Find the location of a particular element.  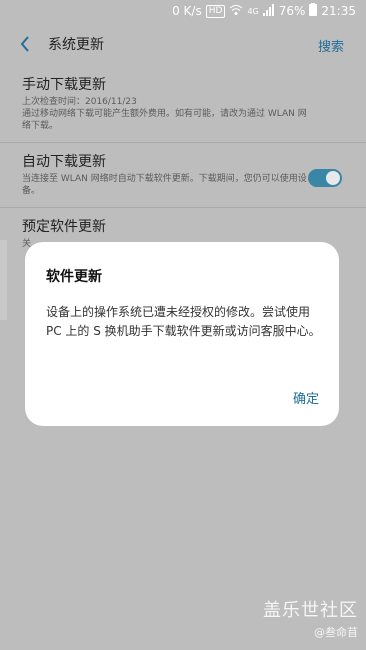

watermark-title: 盖乐世社区 is located at coordinates (310, 610).